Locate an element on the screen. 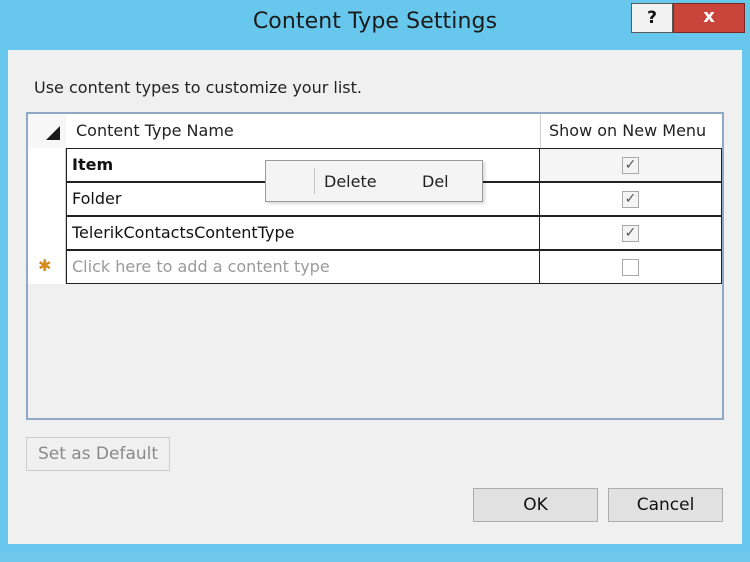 The height and width of the screenshot is (562, 750). context-menu-shortcut: Del is located at coordinates (435, 181).